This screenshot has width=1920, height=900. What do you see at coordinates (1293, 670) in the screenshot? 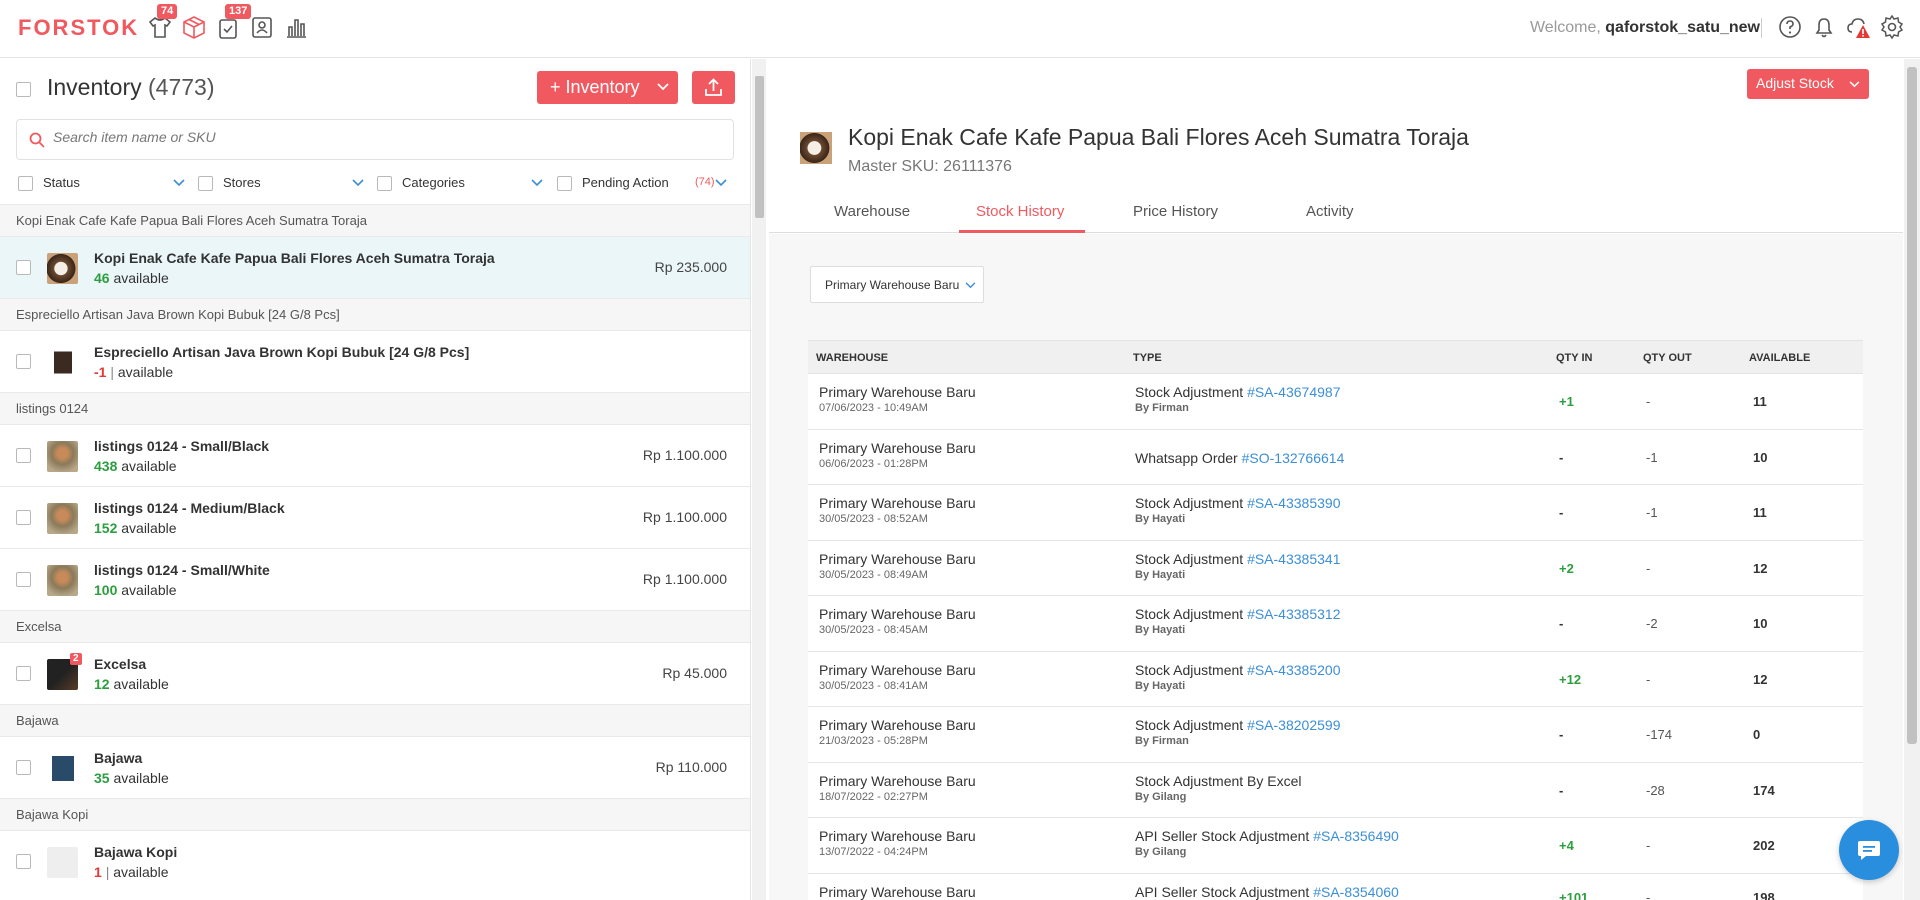
I see `row-ref-link: #SA-43385200` at bounding box center [1293, 670].